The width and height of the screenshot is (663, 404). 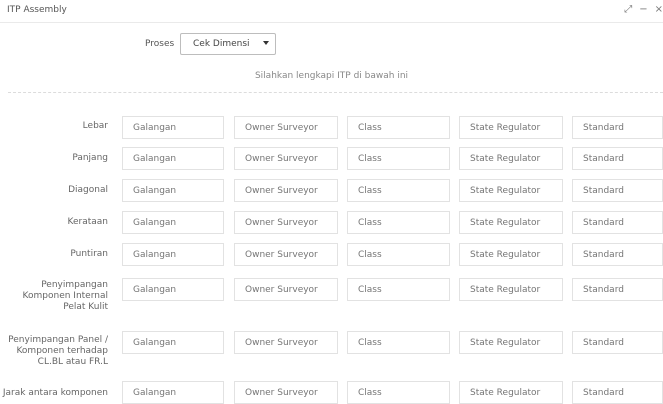 I want to click on row-label-kerataan: Kerataan, so click(x=87, y=222).